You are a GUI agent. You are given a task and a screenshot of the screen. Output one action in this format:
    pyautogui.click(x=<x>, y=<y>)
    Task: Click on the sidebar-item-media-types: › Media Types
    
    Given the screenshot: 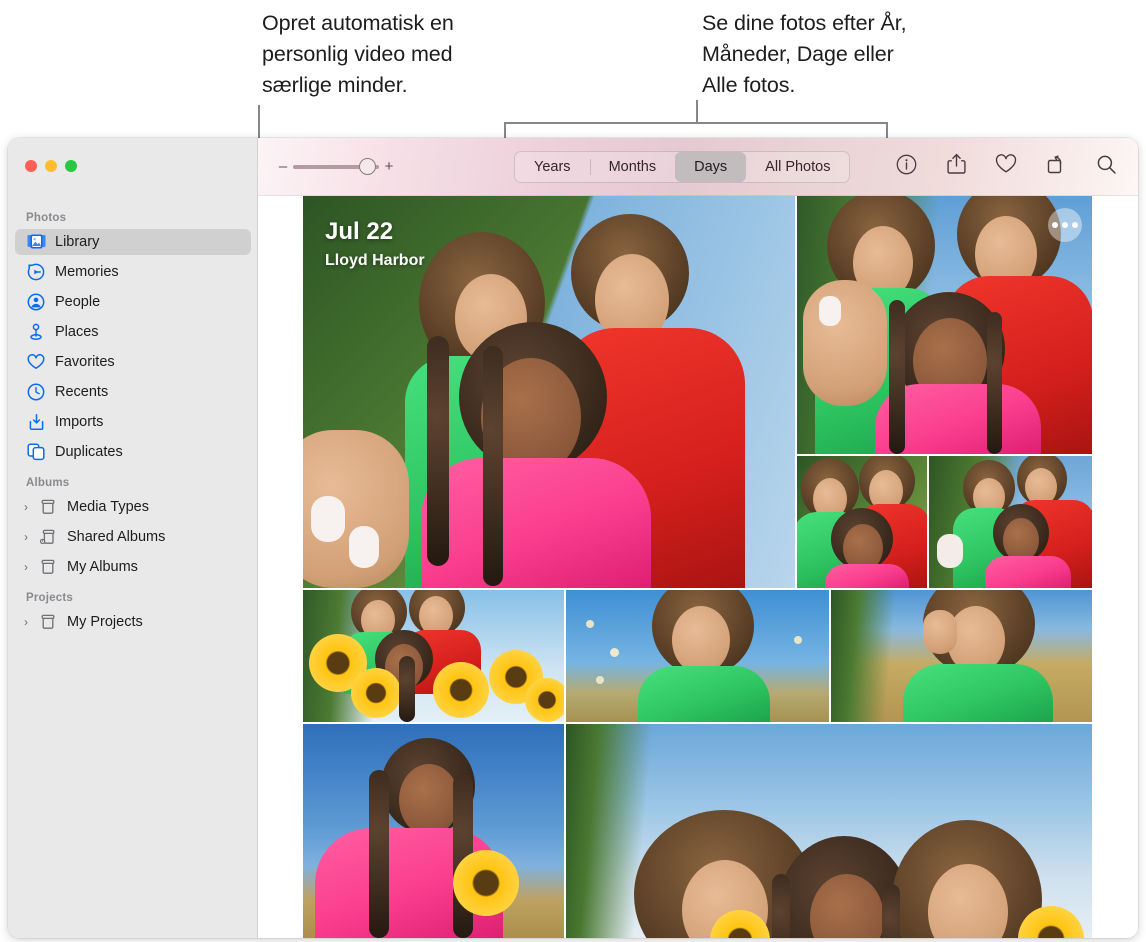 What is the action you would take?
    pyautogui.click(x=133, y=507)
    